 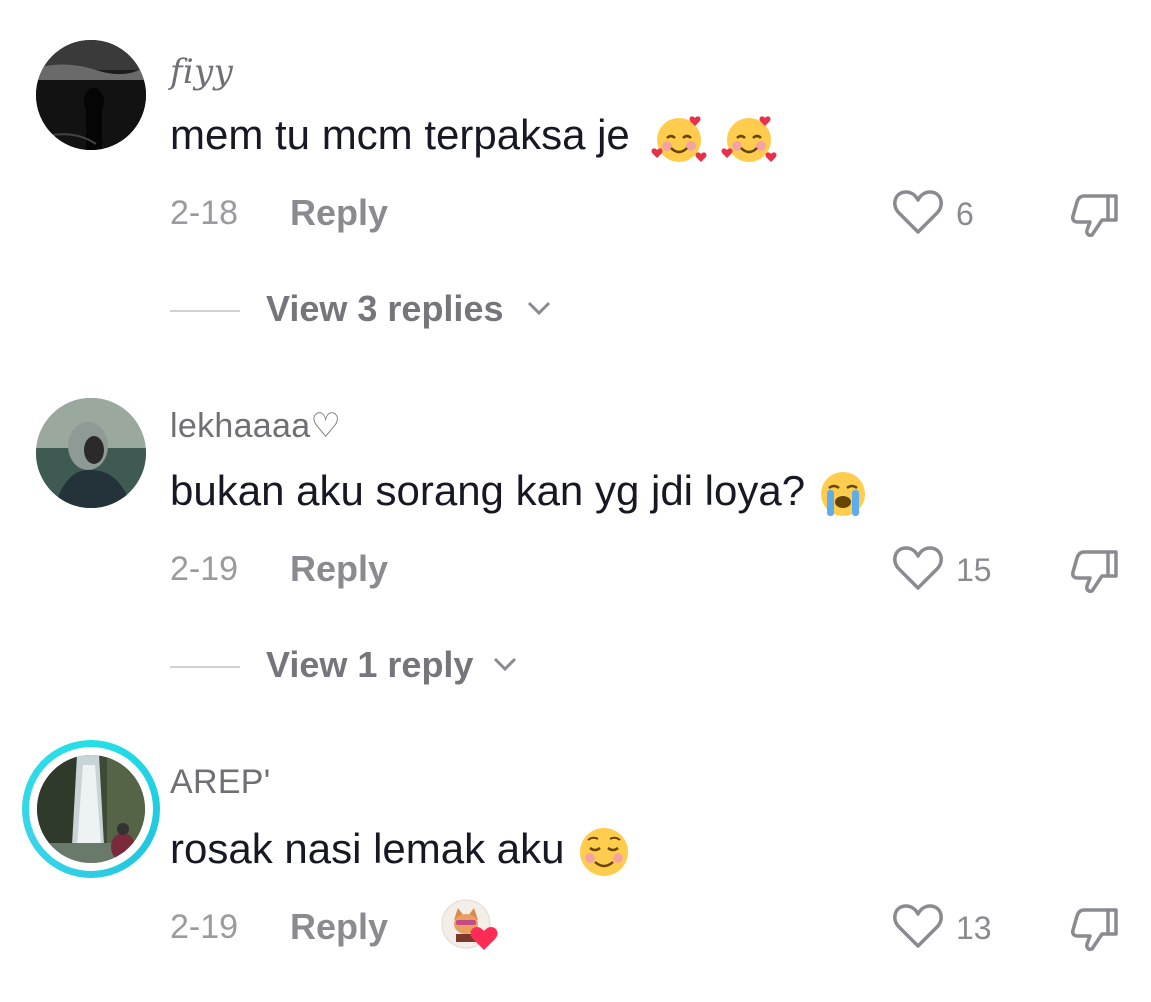 What do you see at coordinates (204, 213) in the screenshot?
I see `comment-date: 2-18` at bounding box center [204, 213].